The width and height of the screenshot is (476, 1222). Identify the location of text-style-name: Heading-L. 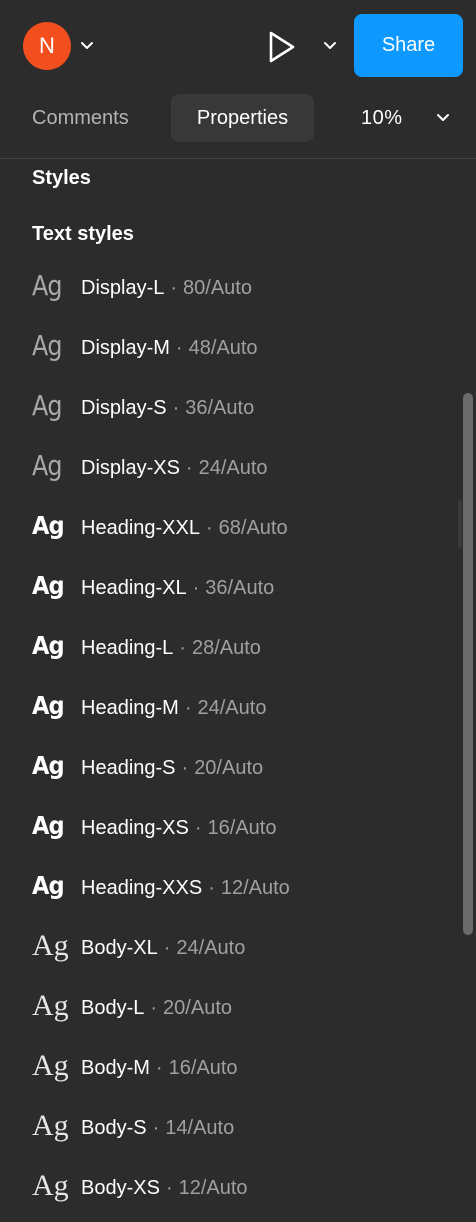
(127, 648).